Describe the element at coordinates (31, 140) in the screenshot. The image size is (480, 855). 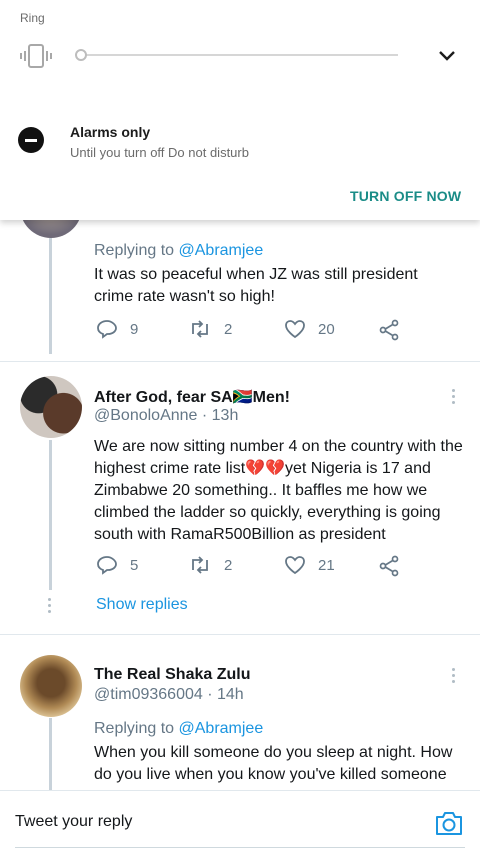
I see `do-not-disturb-icon` at that location.